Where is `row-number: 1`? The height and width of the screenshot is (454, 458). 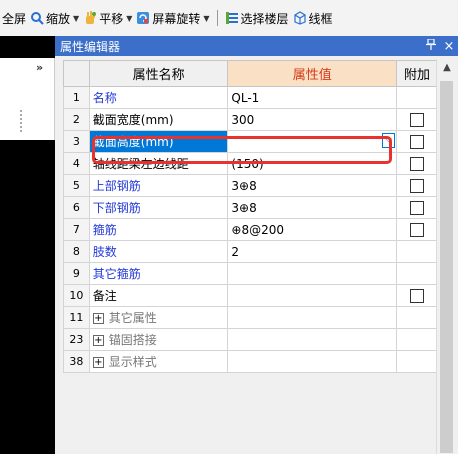
row-number: 1 is located at coordinates (76, 97).